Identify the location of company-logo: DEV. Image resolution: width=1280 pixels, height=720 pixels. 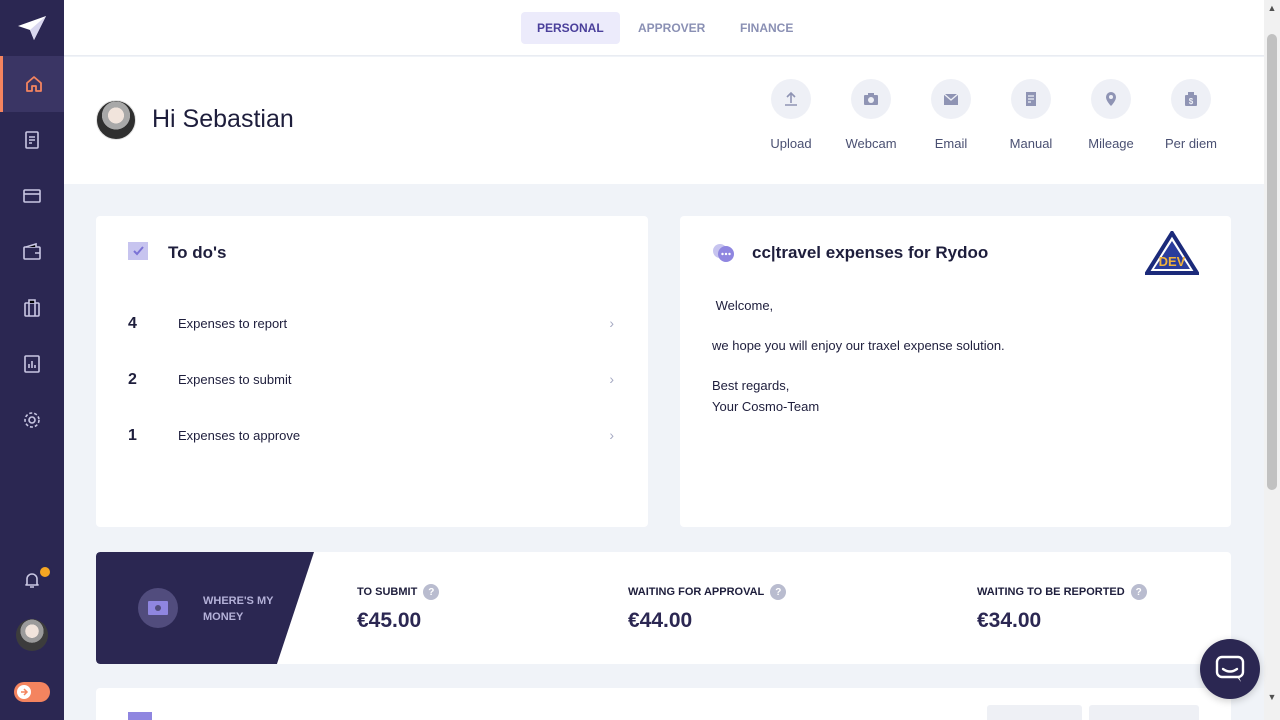
(1172, 253).